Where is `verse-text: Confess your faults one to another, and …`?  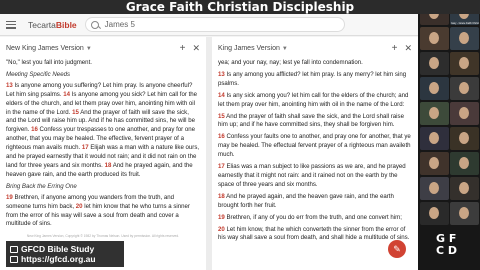
verse-text: Confess your faults one to another, and … is located at coordinates (314, 145).